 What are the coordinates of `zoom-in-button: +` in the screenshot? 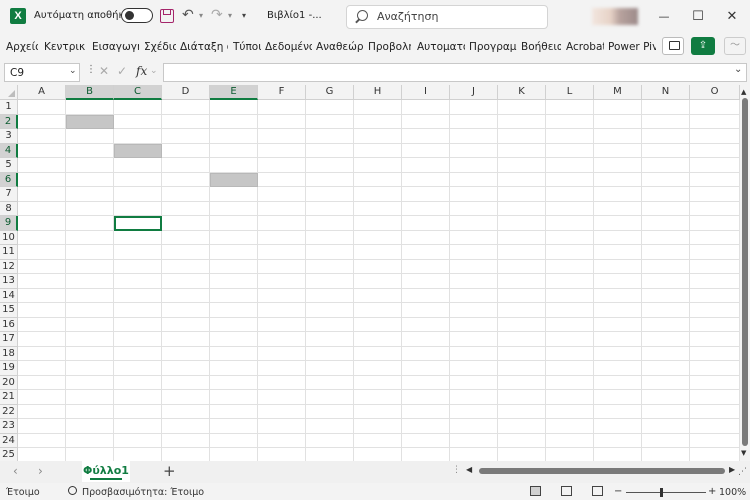 It's located at (712, 491).